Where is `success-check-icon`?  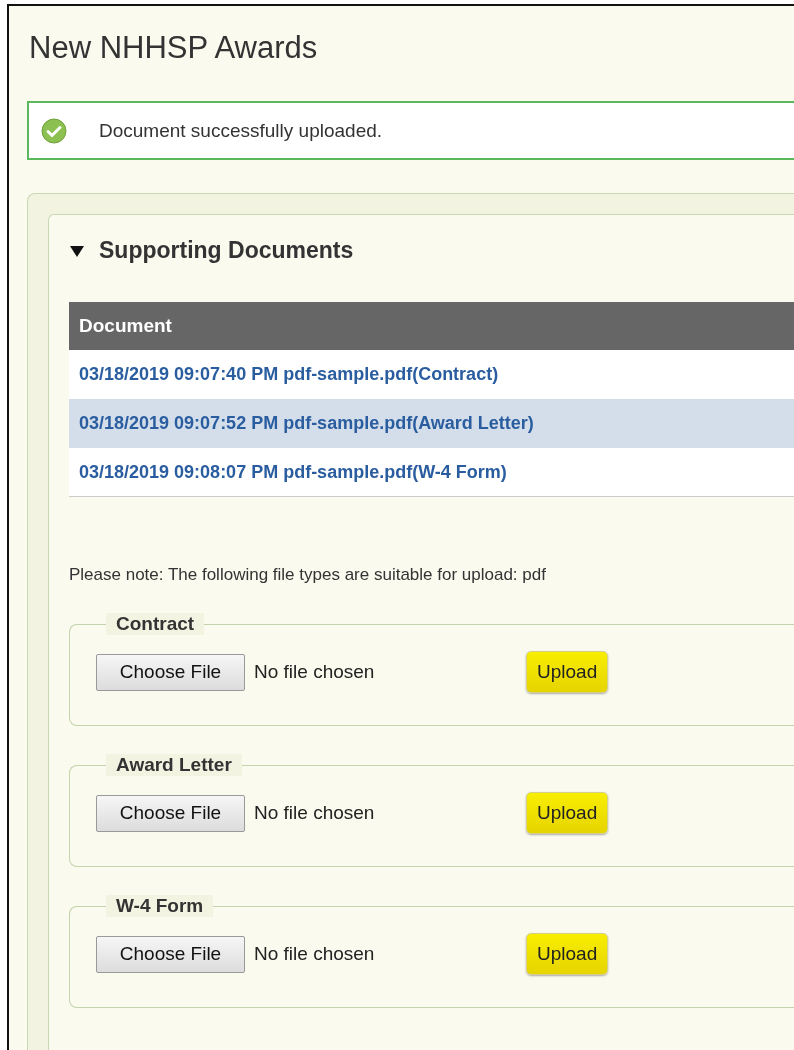
success-check-icon is located at coordinates (54, 130).